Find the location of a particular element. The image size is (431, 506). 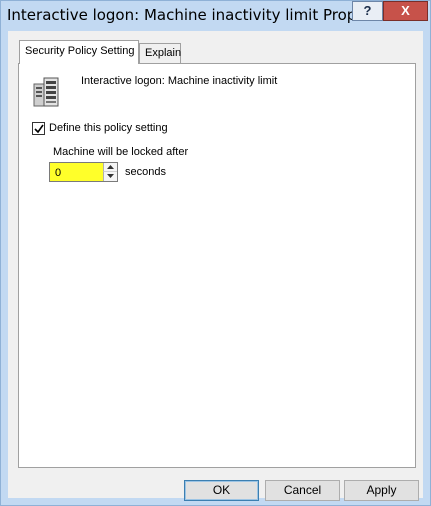

tab-explain: Explain is located at coordinates (160, 53).